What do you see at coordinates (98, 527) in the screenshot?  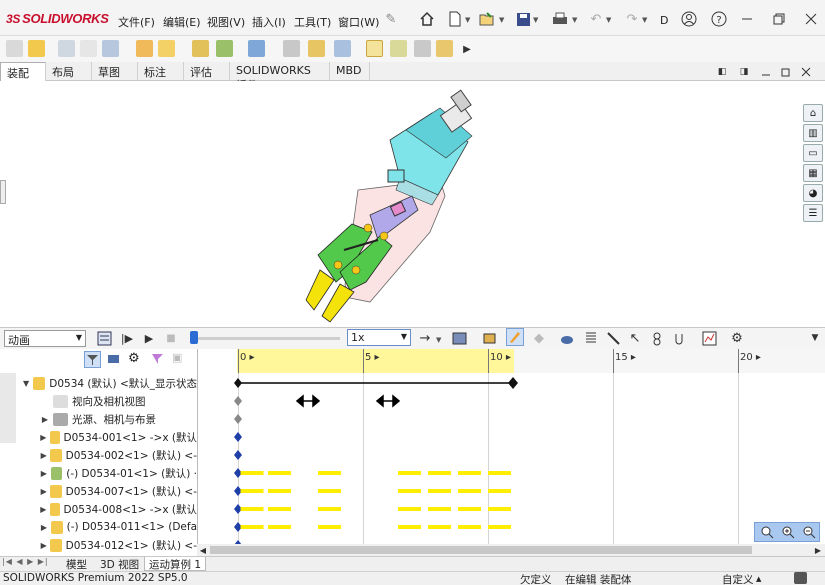 I see `tree-item: ▶ (-) D0534-011<1> (Defa` at bounding box center [98, 527].